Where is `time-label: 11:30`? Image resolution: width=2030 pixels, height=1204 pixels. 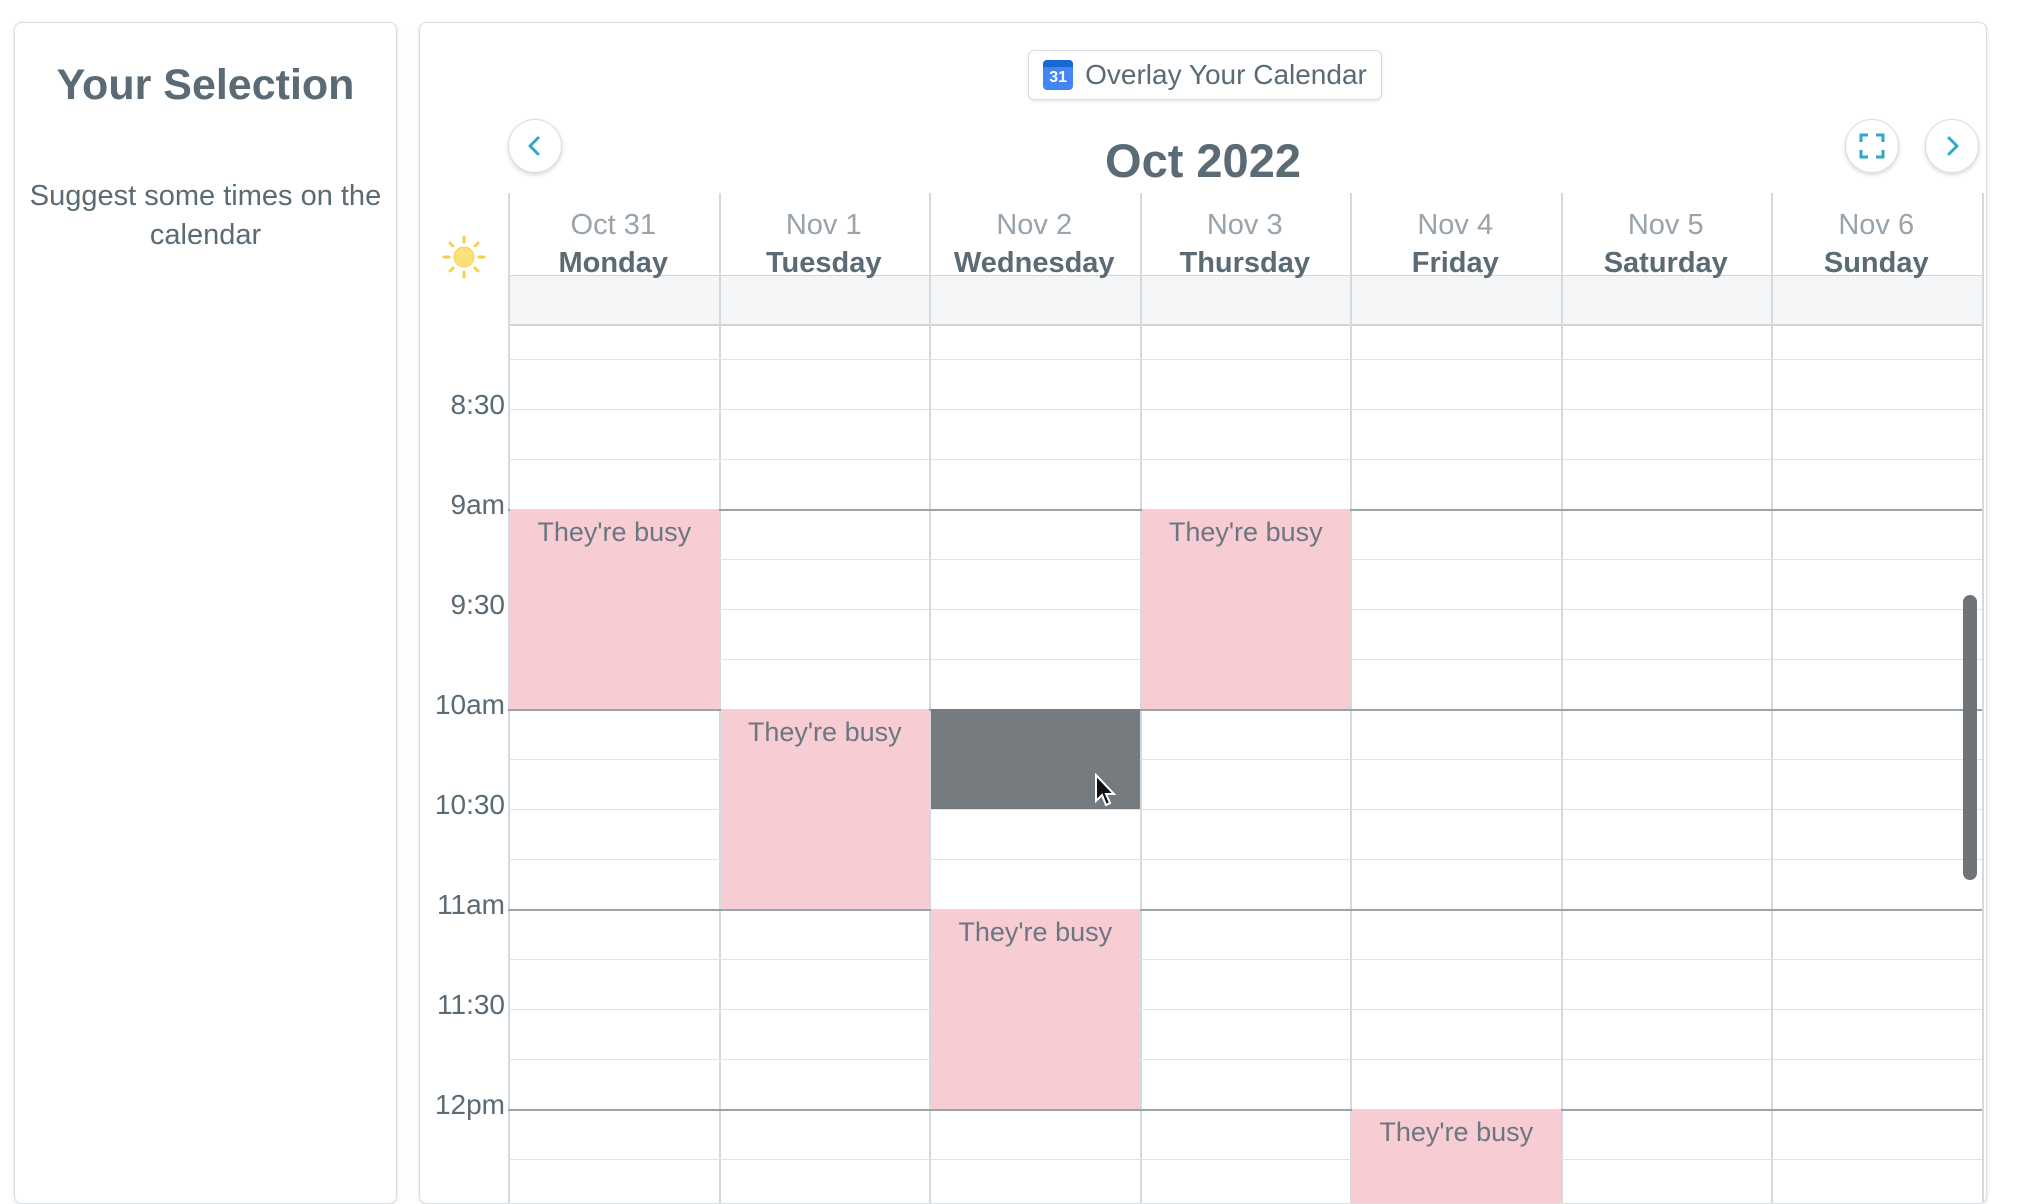
time-label: 11:30 is located at coordinates (471, 1004).